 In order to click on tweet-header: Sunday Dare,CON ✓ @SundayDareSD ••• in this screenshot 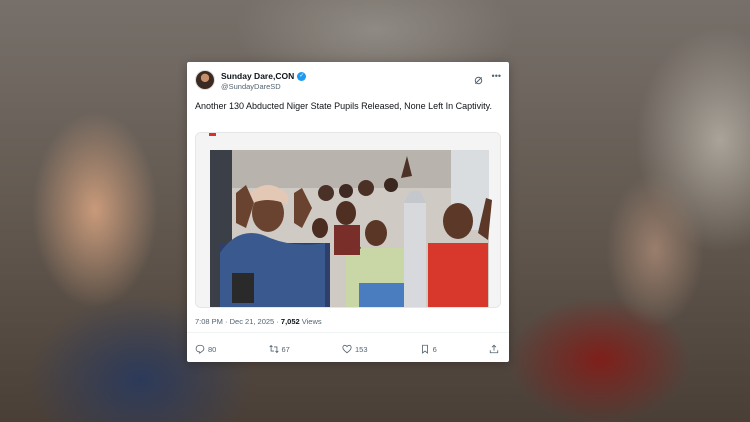, I will do `click(348, 83)`.